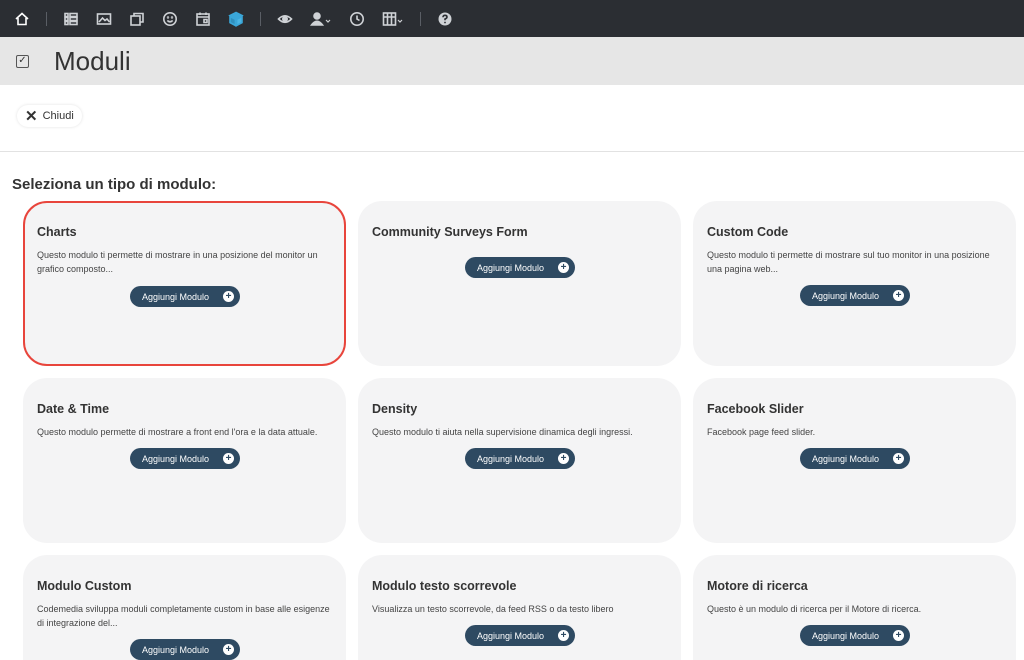 This screenshot has height=660, width=1024. Describe the element at coordinates (58, 116) in the screenshot. I see `close-button-label: Chiudi` at that location.